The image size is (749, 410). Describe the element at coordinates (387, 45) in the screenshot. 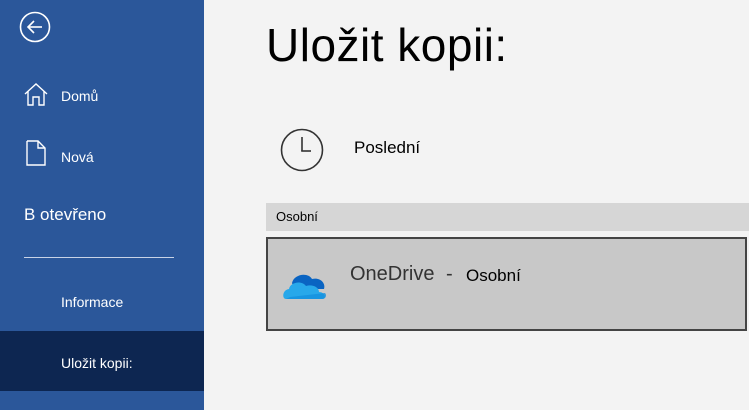

I see `page-title: Uložit kopii:` at that location.